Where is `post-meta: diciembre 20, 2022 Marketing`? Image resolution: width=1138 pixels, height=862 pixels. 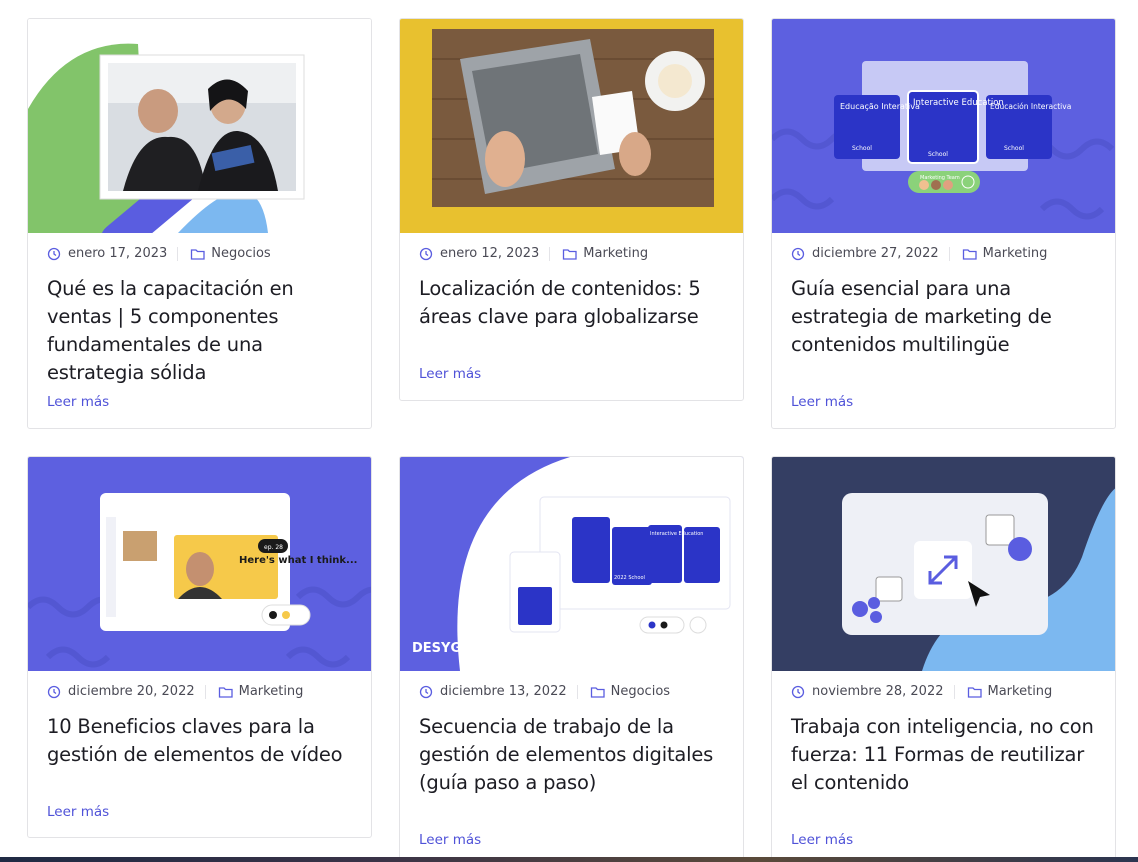 post-meta: diciembre 20, 2022 Marketing is located at coordinates (175, 691).